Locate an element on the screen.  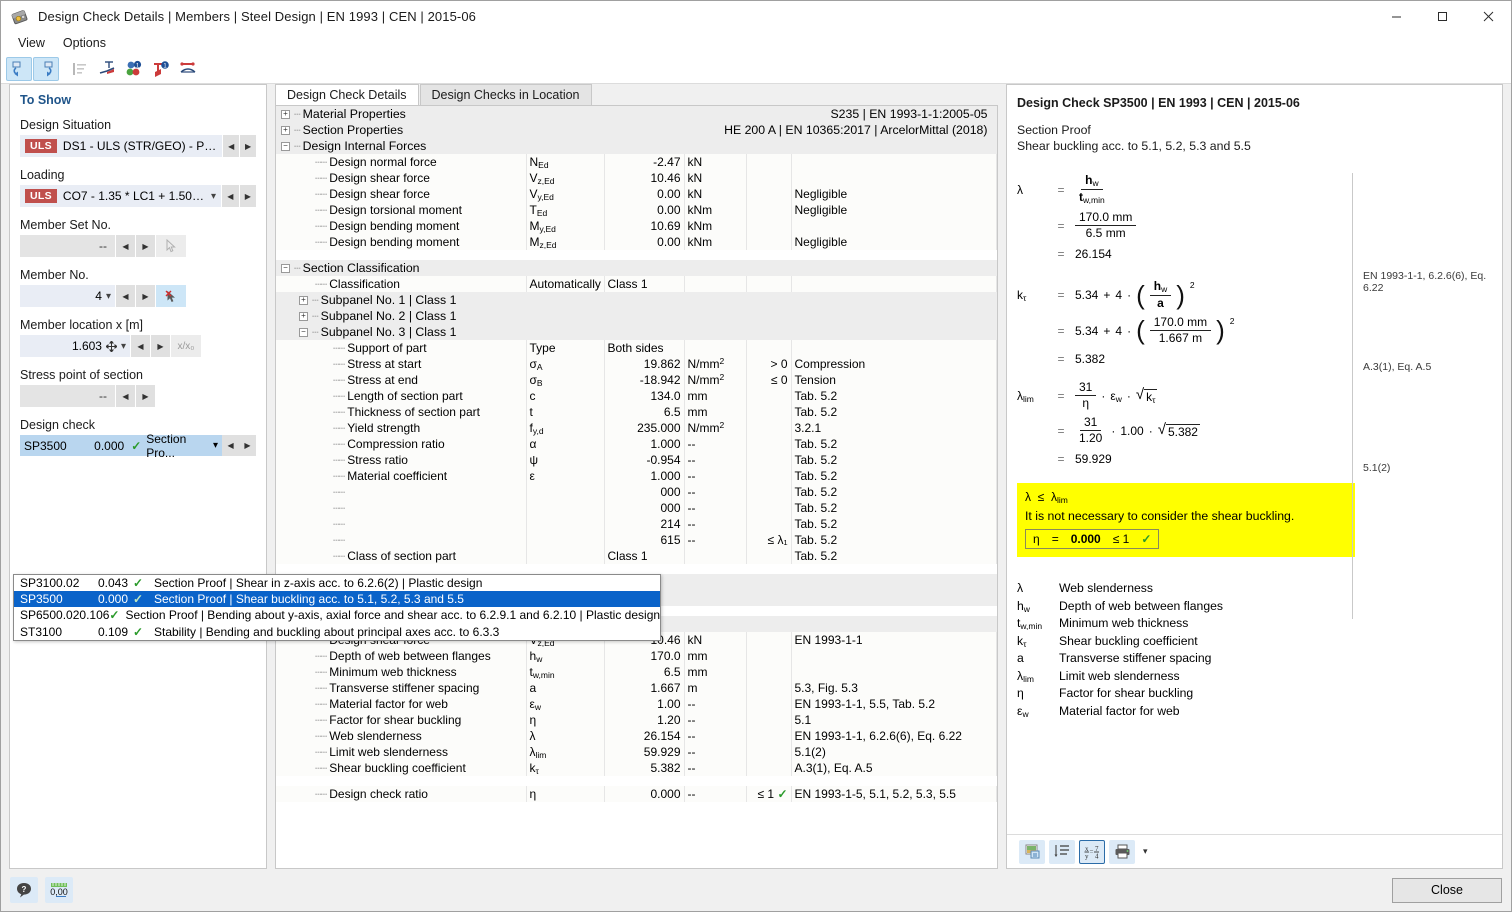
member-set-next-button: ▶ is located at coordinates (145, 246).